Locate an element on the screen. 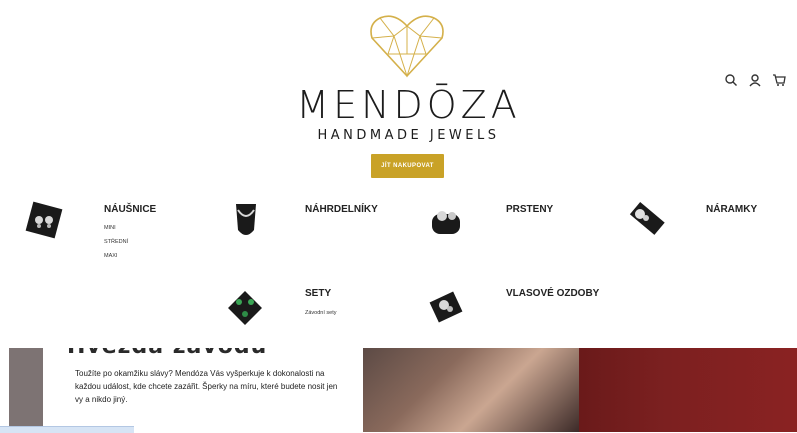 The height and width of the screenshot is (433, 797). category-title: NÁHRDELNÍKY is located at coordinates (341, 209).